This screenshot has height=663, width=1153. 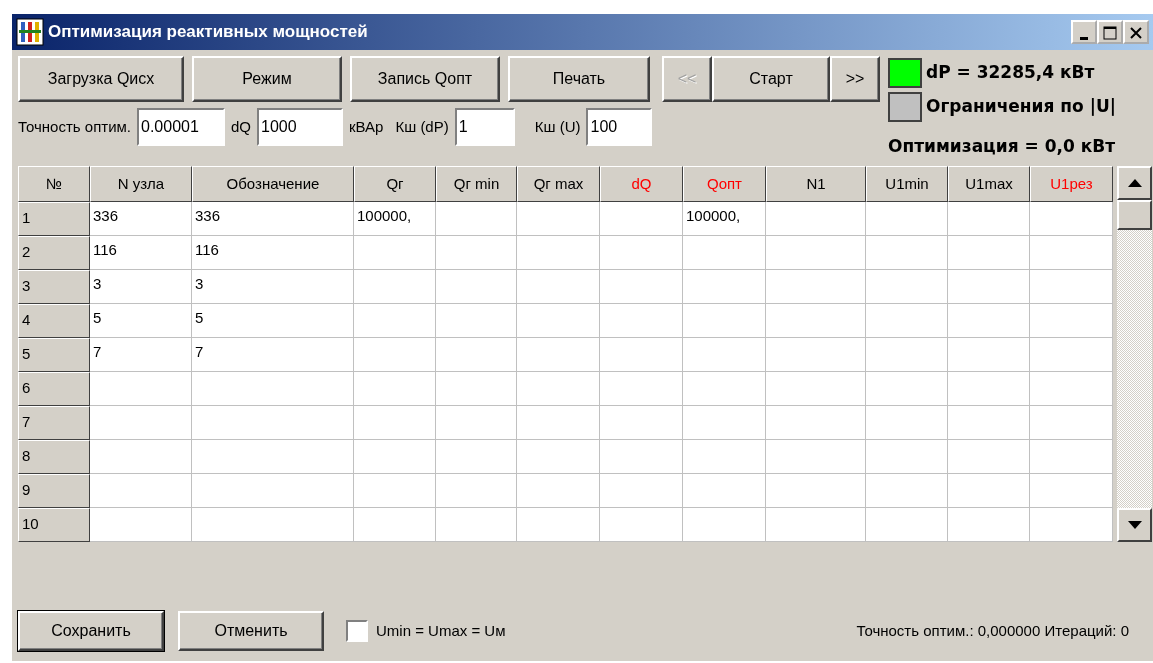 What do you see at coordinates (1134, 214) in the screenshot?
I see `scroll-thumb` at bounding box center [1134, 214].